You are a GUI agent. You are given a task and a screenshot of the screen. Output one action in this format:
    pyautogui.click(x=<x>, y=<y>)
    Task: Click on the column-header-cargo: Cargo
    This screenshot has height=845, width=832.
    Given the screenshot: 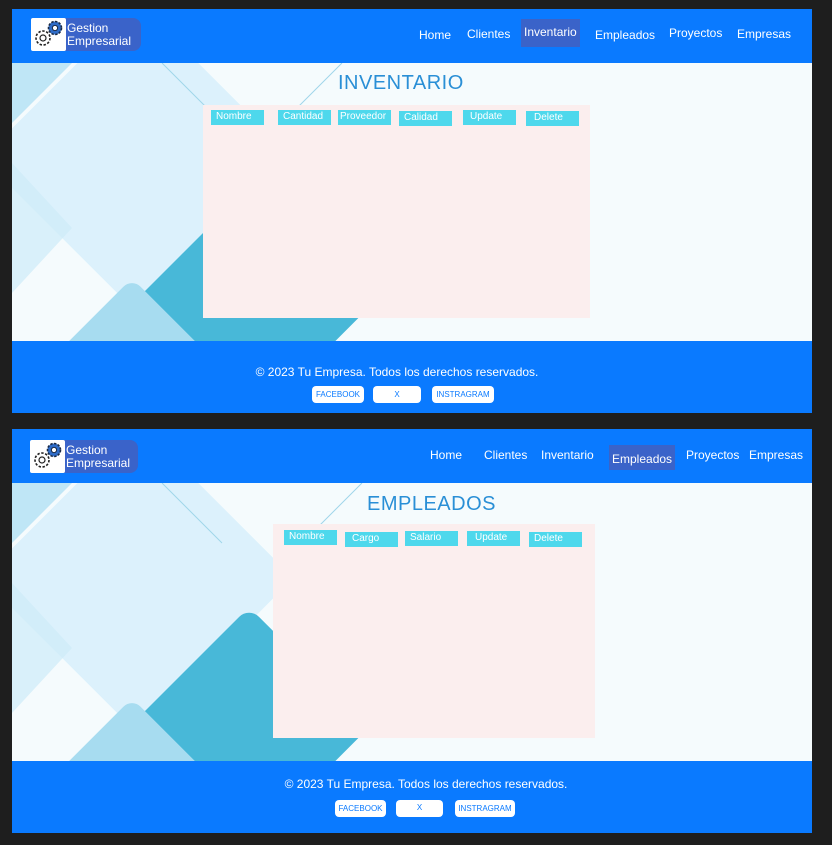 What is the action you would take?
    pyautogui.click(x=371, y=539)
    